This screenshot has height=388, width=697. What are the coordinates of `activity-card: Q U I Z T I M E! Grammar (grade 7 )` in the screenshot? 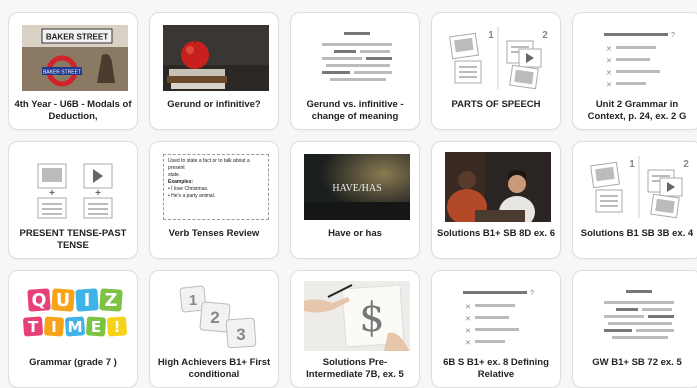 It's located at (73, 329).